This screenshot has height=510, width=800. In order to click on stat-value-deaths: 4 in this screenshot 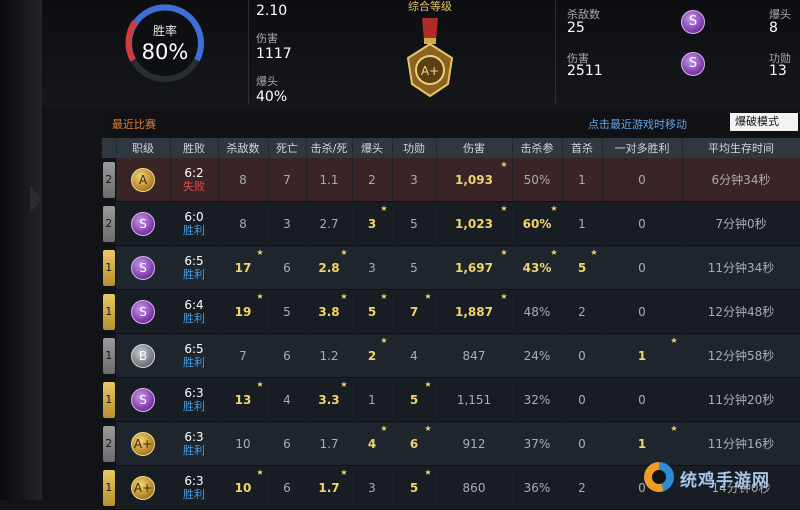, I will do `click(287, 399)`.